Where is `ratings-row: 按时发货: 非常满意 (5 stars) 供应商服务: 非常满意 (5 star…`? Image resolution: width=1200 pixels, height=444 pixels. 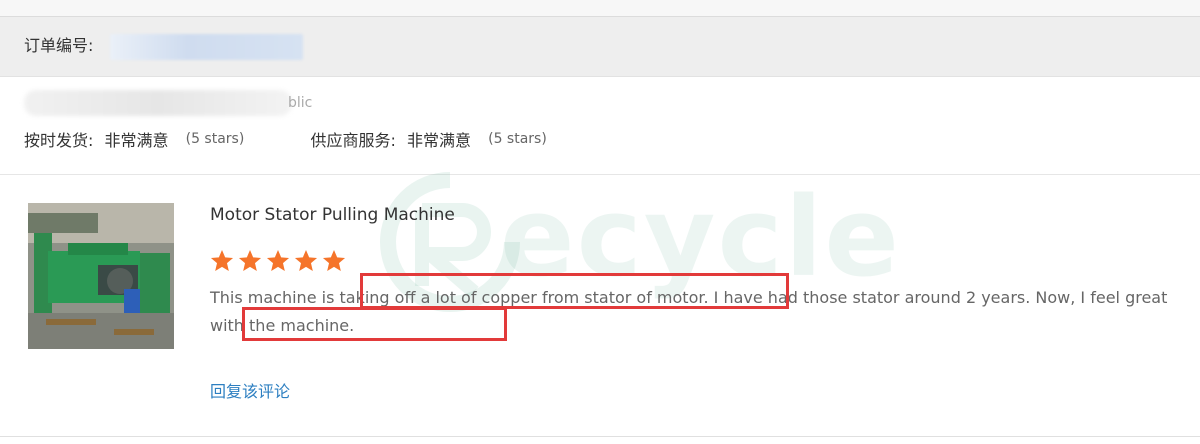
ratings-row: 按时发货: 非常满意 (5 stars) 供应商服务: 非常满意 (5 star… is located at coordinates (285, 140).